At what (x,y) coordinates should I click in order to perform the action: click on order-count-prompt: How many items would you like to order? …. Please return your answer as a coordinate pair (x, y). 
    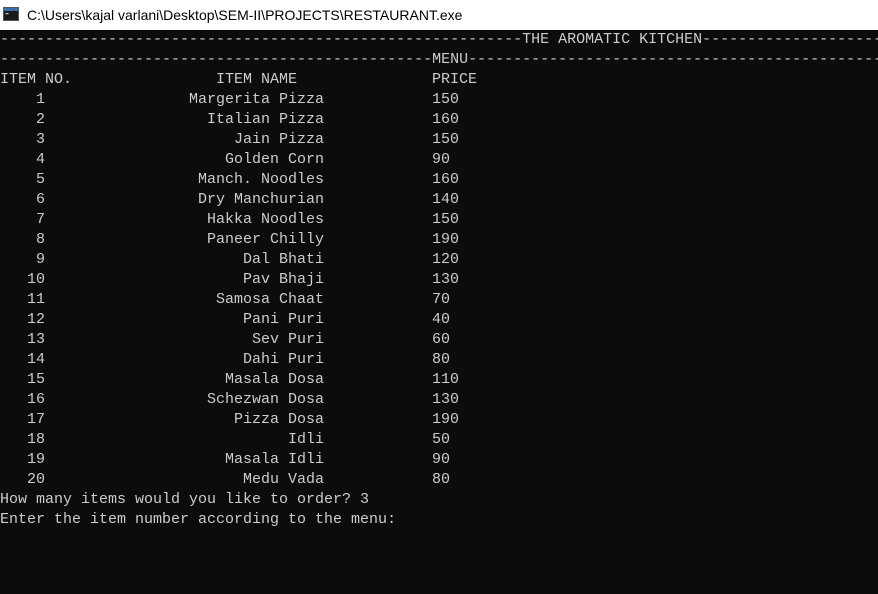
    Looking at the image, I should click on (185, 499).